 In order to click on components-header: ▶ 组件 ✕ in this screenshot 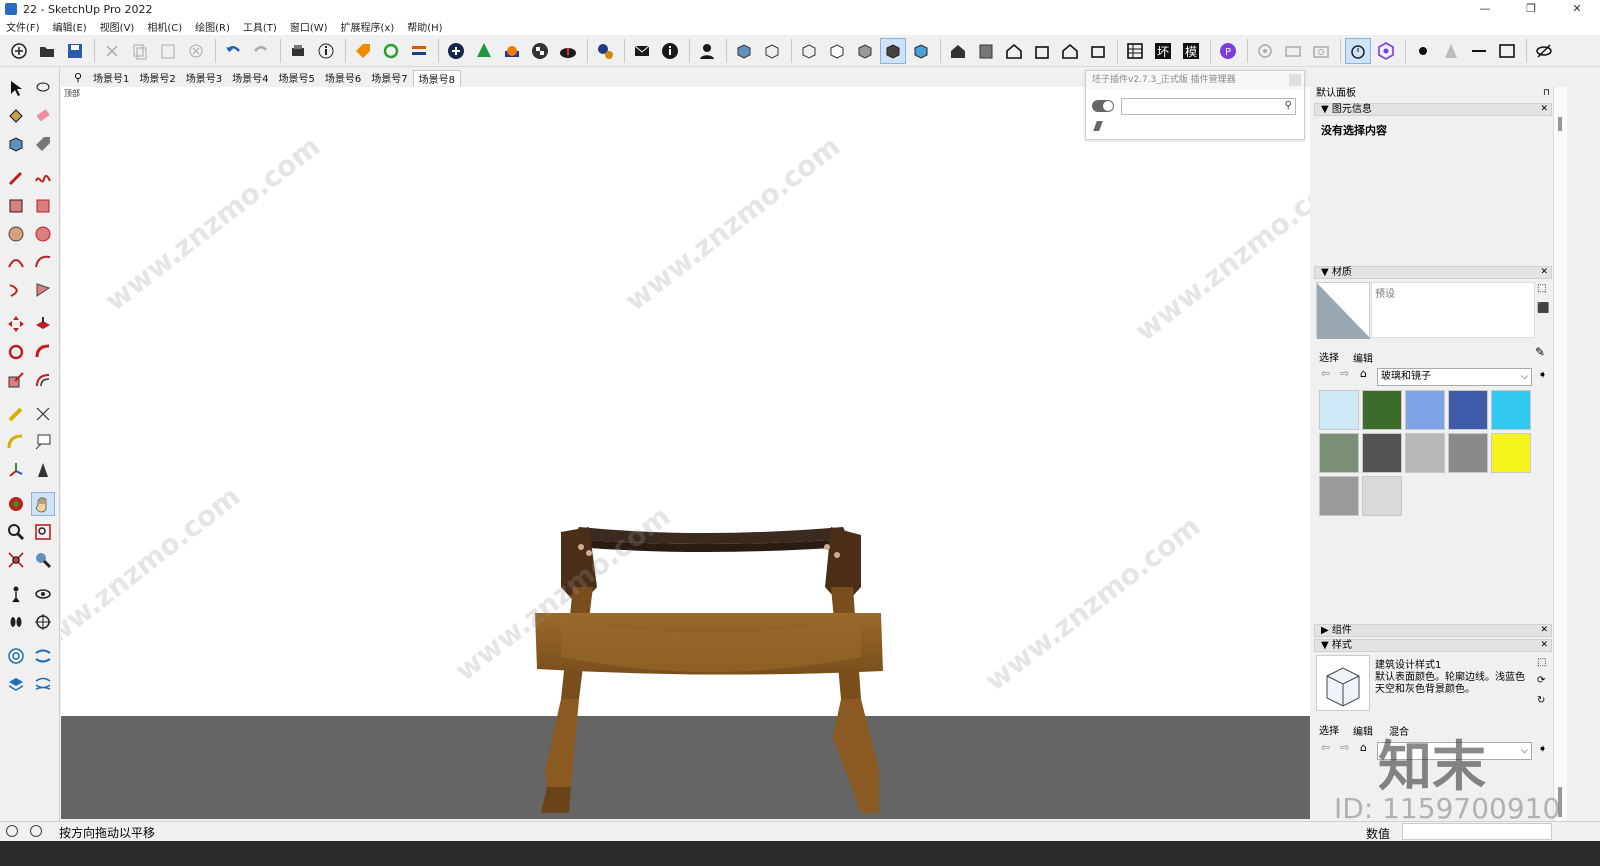, I will do `click(1433, 630)`.